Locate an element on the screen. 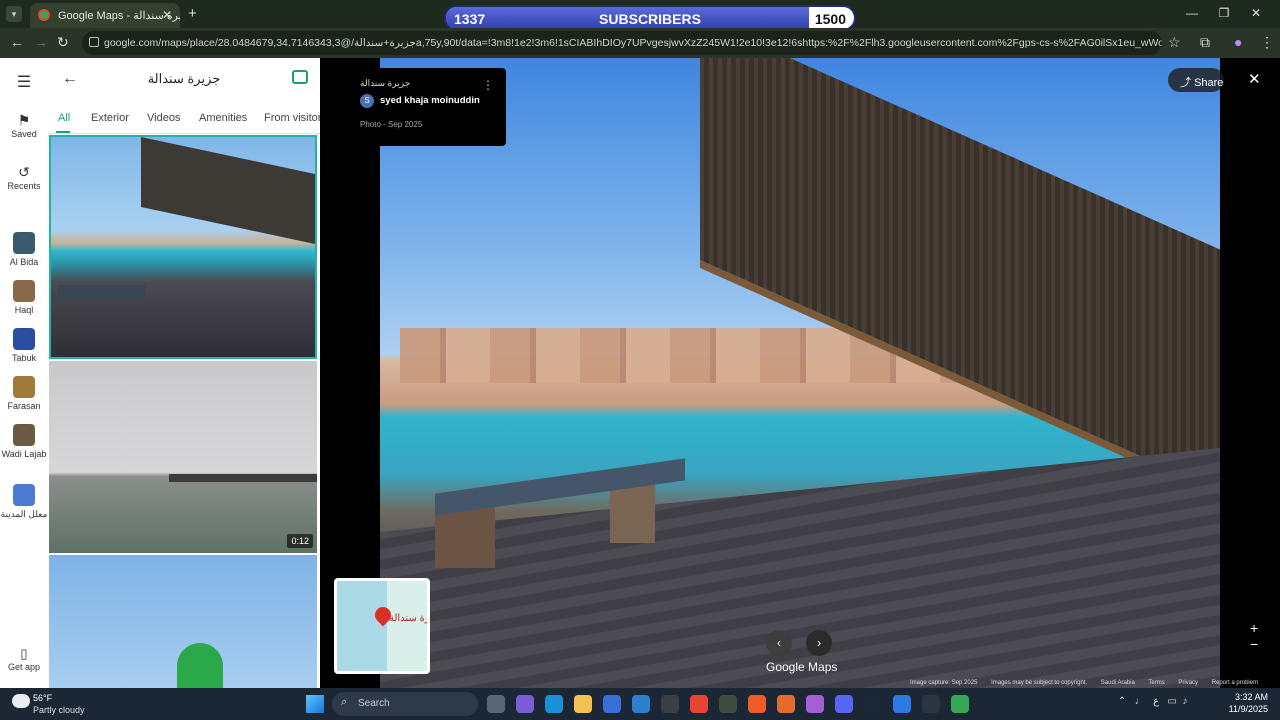 The width and height of the screenshot is (1280, 720). display-icon: ▭ is located at coordinates (1171, 701).